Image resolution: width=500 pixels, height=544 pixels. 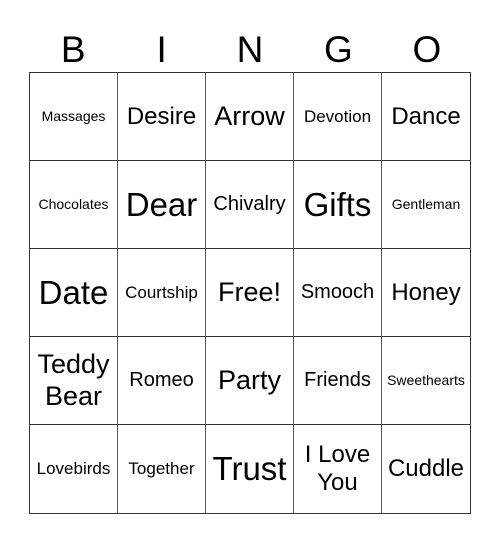 I want to click on header-letter-n: N, so click(x=250, y=49).